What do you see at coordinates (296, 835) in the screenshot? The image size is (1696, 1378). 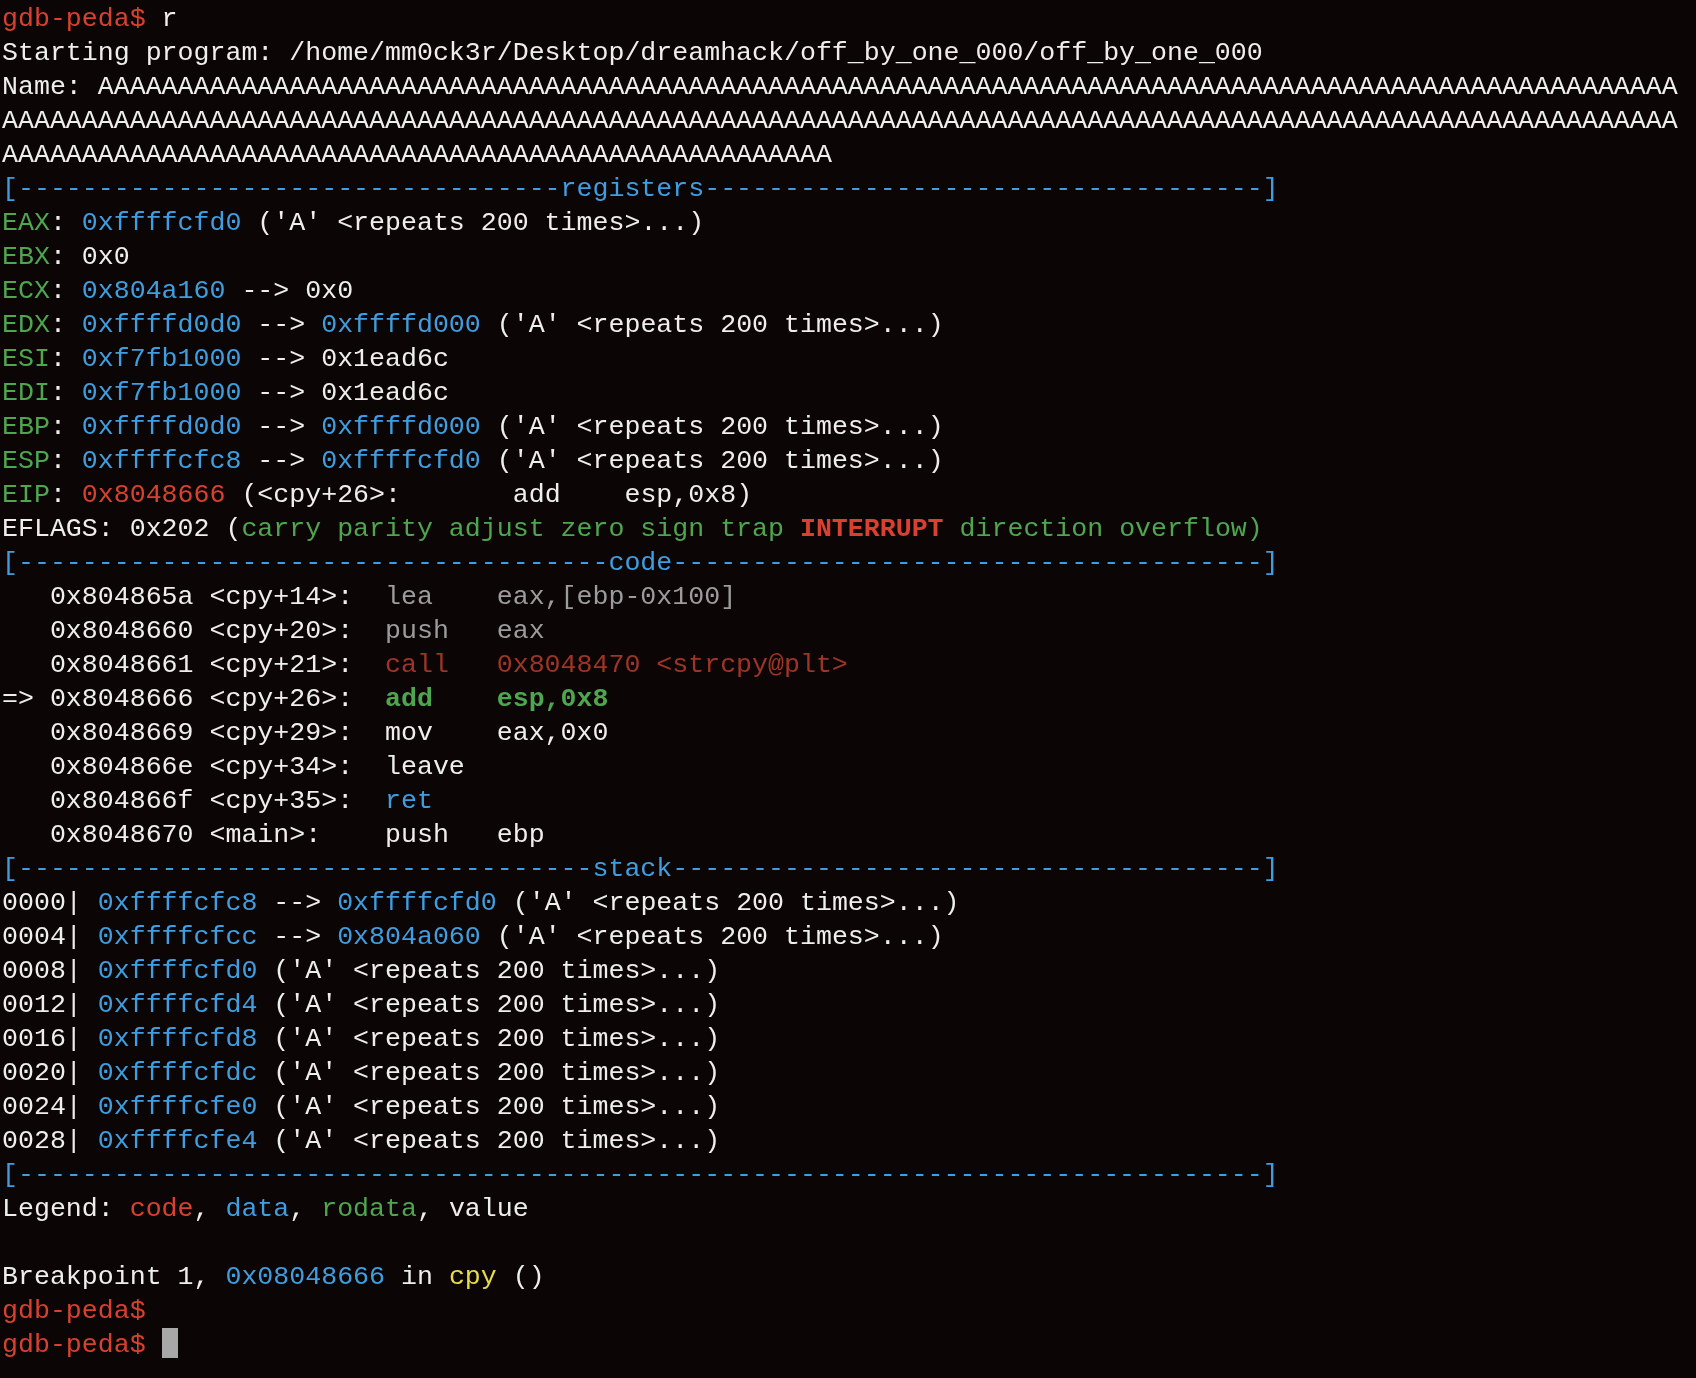 I see `terminal-line: 0x8048670 <main>: push ebp` at bounding box center [296, 835].